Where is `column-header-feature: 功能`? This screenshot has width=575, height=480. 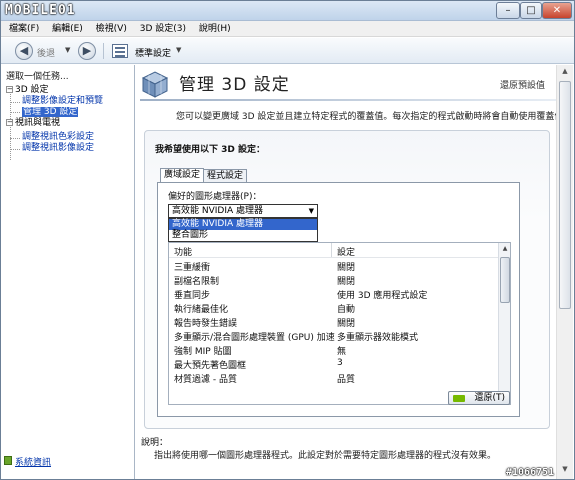
column-header-feature: 功能 is located at coordinates (183, 251).